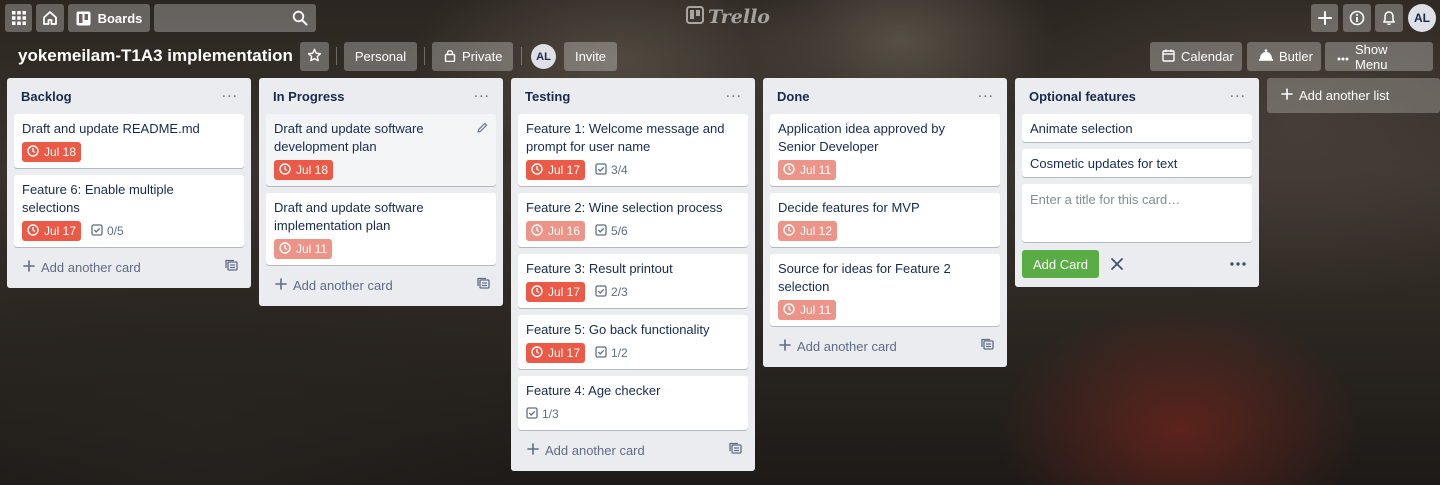 The image size is (1440, 485). I want to click on card: Animate selection, so click(1137, 128).